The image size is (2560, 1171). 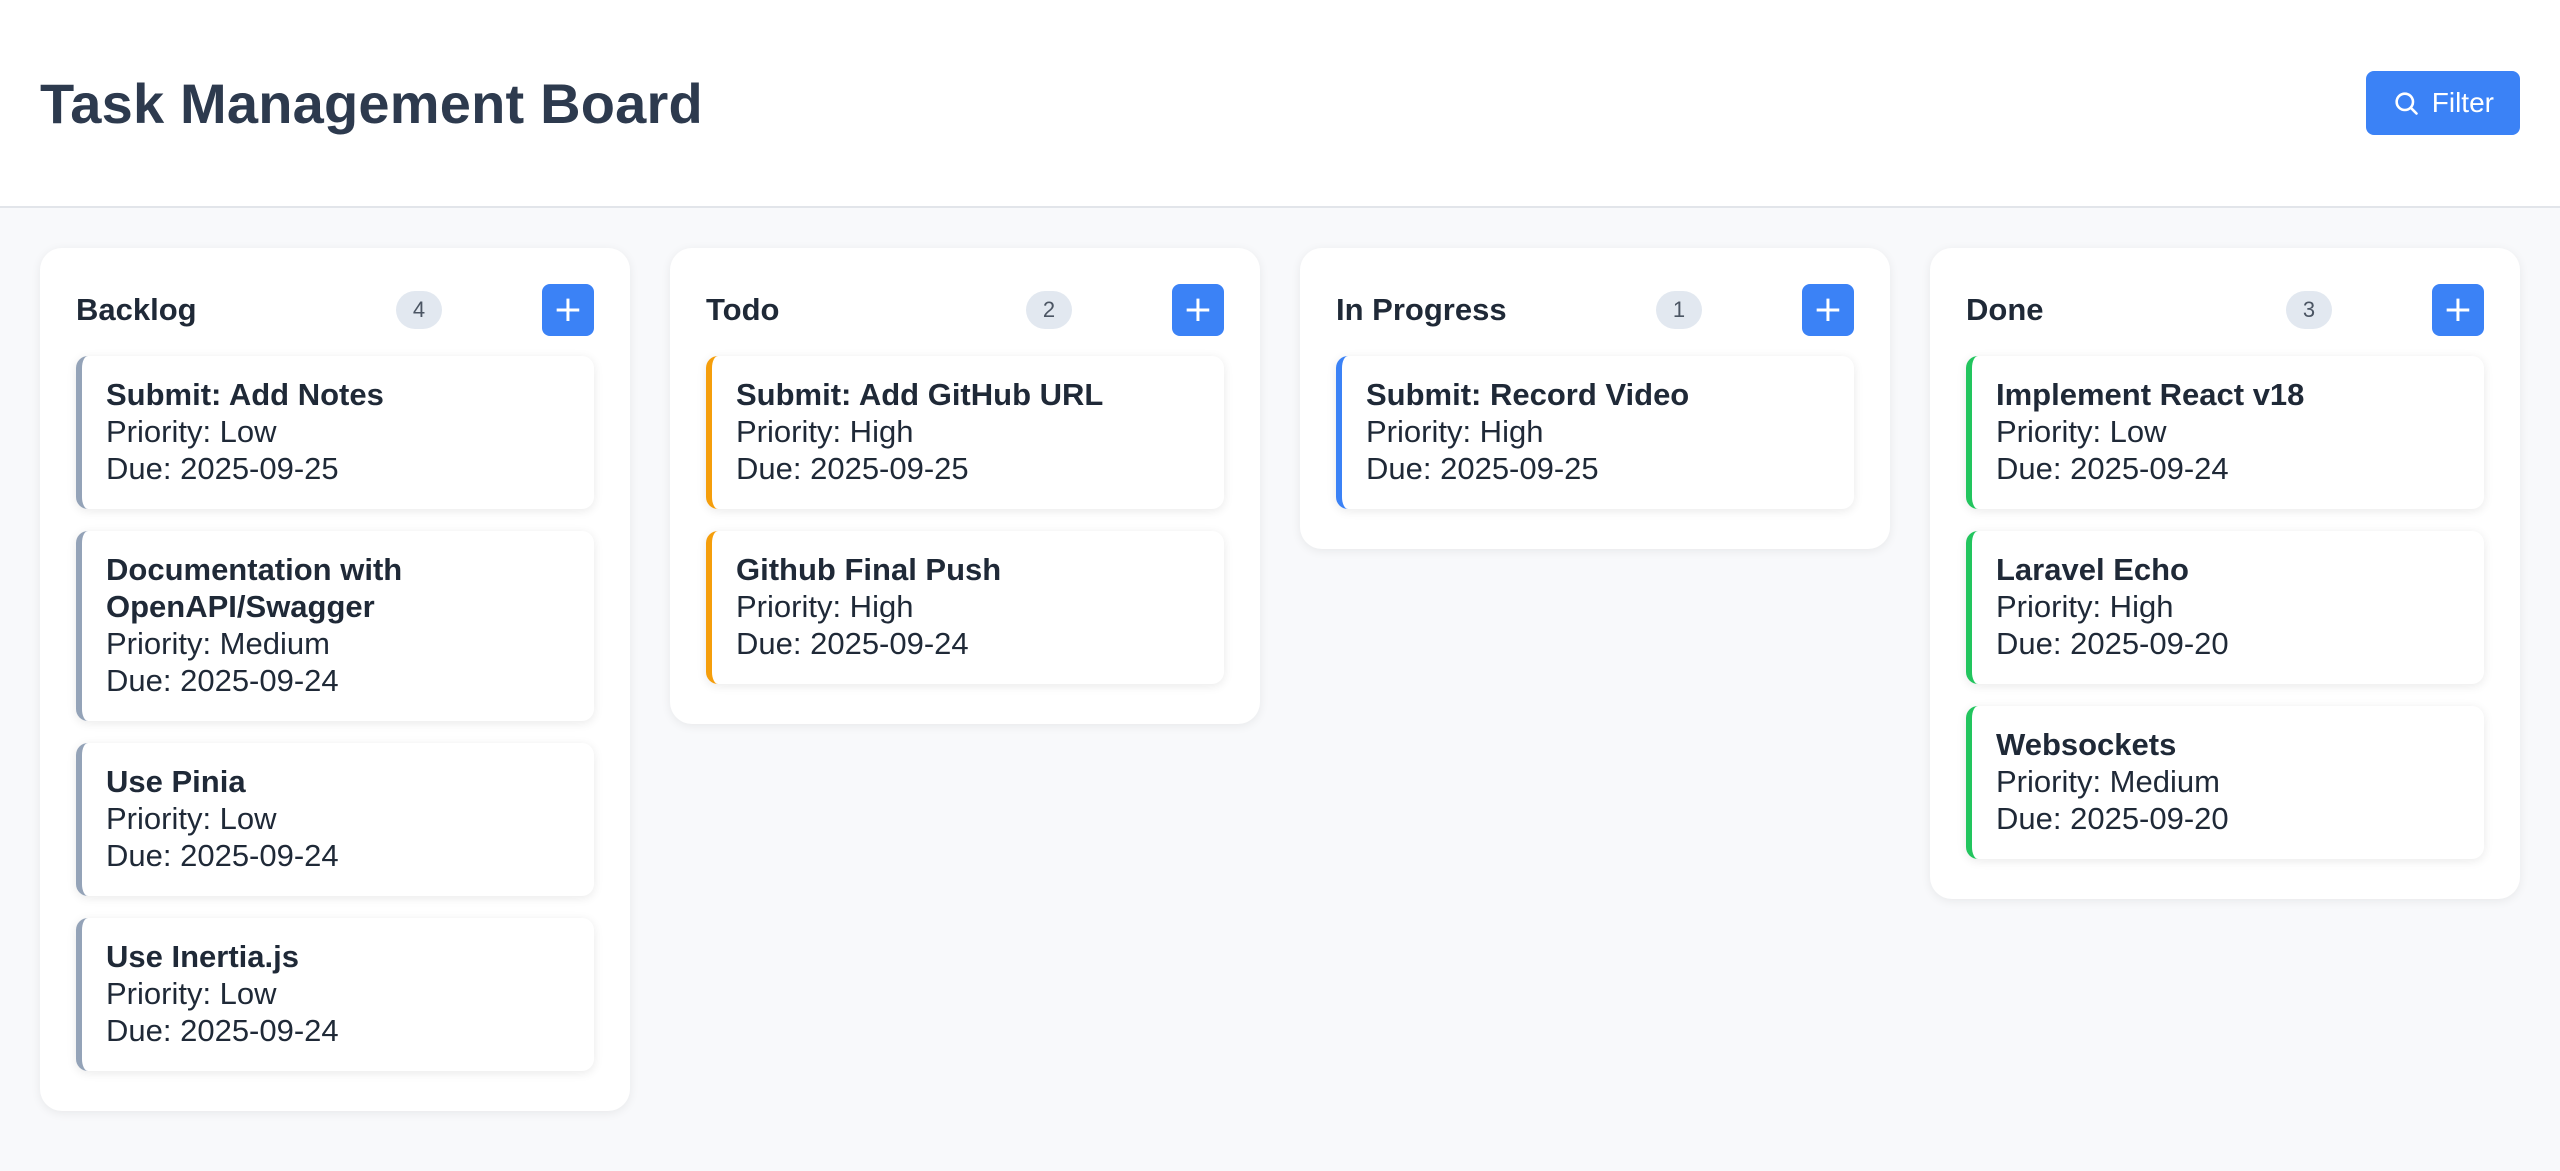 What do you see at coordinates (2005, 309) in the screenshot?
I see `column-title: Done` at bounding box center [2005, 309].